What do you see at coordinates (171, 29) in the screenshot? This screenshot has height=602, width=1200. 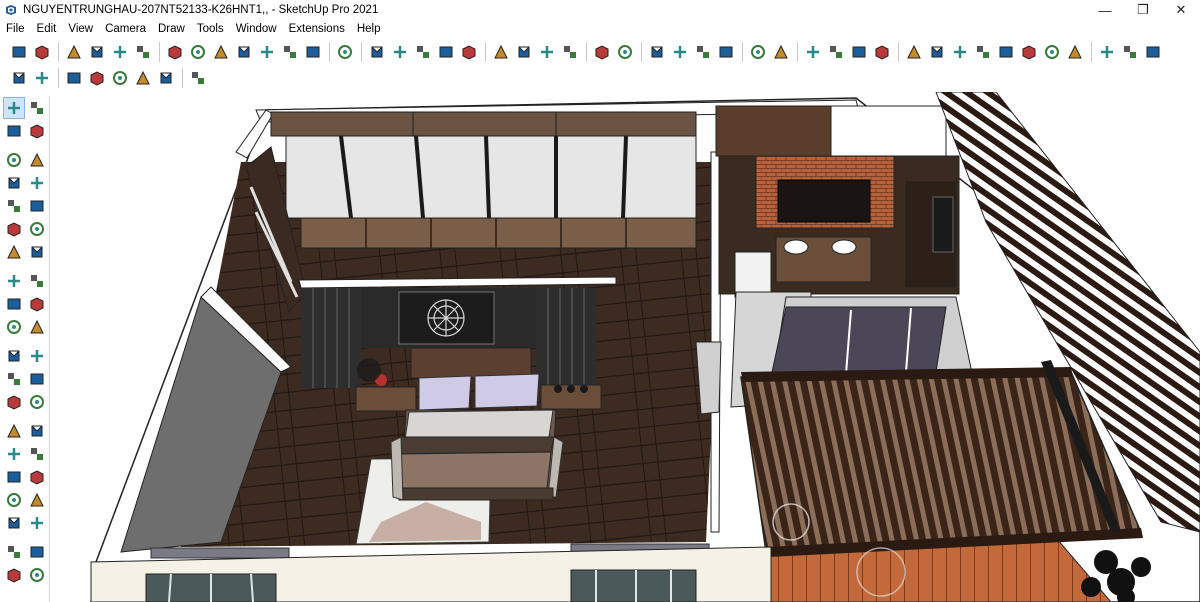 I see `menu-draw: Draw` at bounding box center [171, 29].